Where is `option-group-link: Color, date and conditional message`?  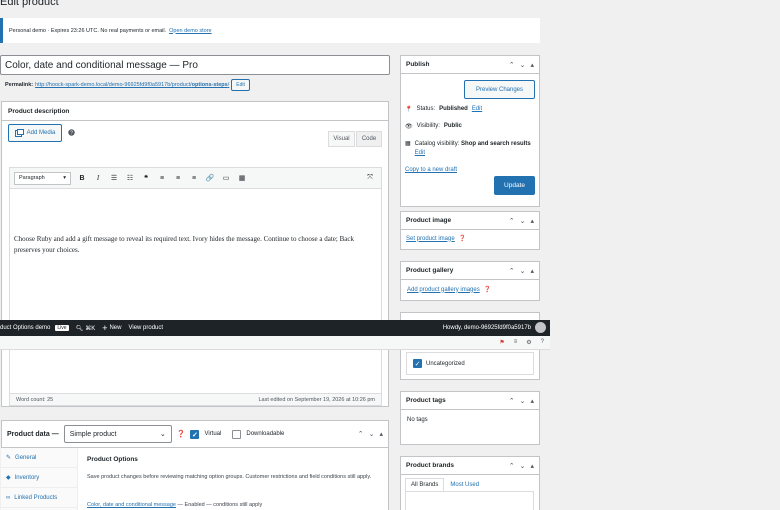
option-group-link: Color, date and conditional message is located at coordinates (131, 505).